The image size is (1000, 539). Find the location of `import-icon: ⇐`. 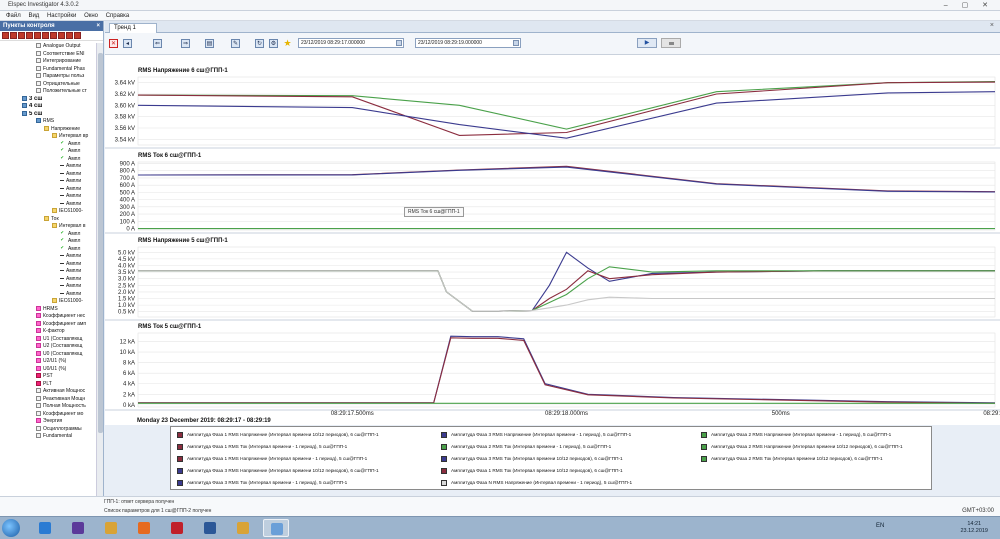

import-icon: ⇐ is located at coordinates (157, 43).